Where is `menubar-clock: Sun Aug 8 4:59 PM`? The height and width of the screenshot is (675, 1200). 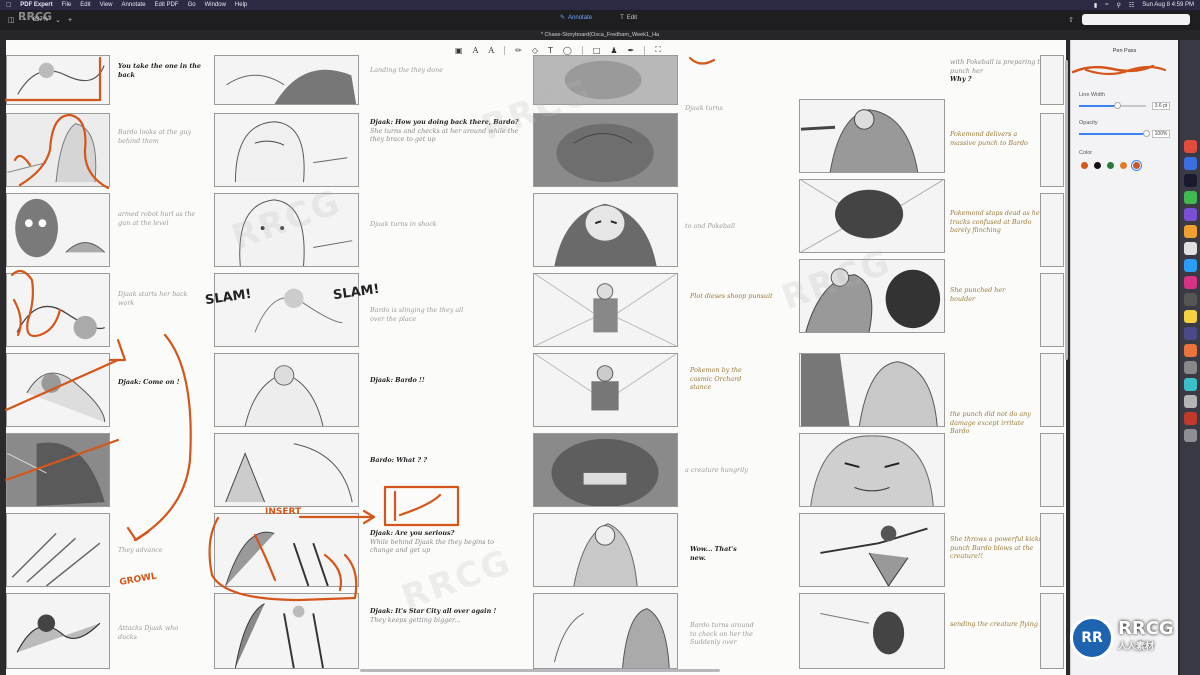 menubar-clock: Sun Aug 8 4:59 PM is located at coordinates (1168, 5).